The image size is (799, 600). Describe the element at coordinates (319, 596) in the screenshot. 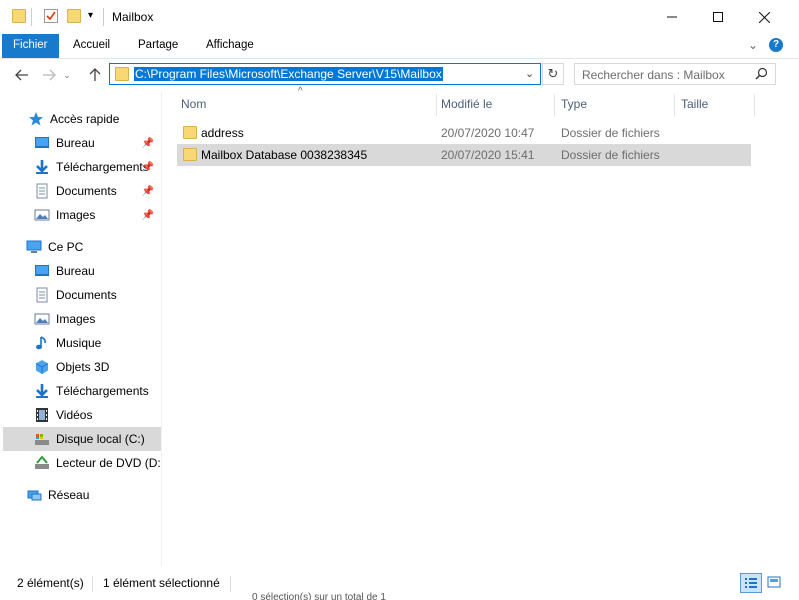

I see `ghost-status-text: 0 sélection(s) sur un total de 1` at that location.